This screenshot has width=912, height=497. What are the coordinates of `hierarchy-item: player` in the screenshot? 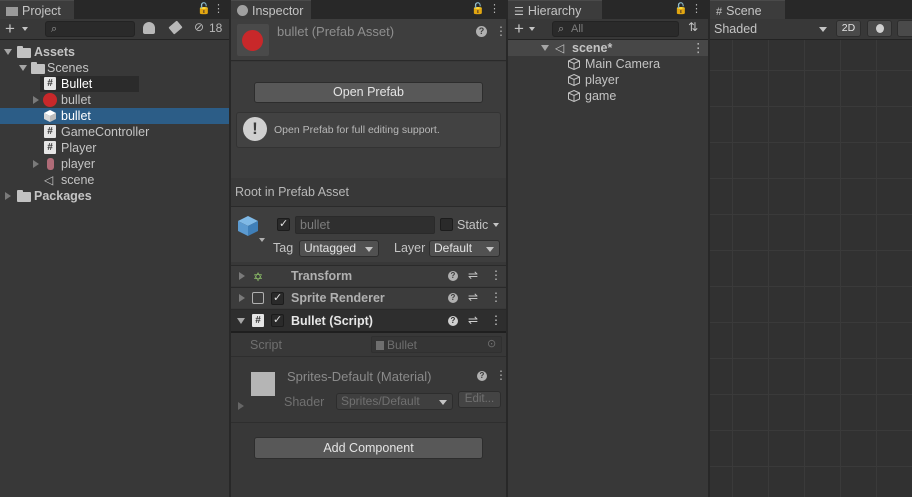 It's located at (608, 80).